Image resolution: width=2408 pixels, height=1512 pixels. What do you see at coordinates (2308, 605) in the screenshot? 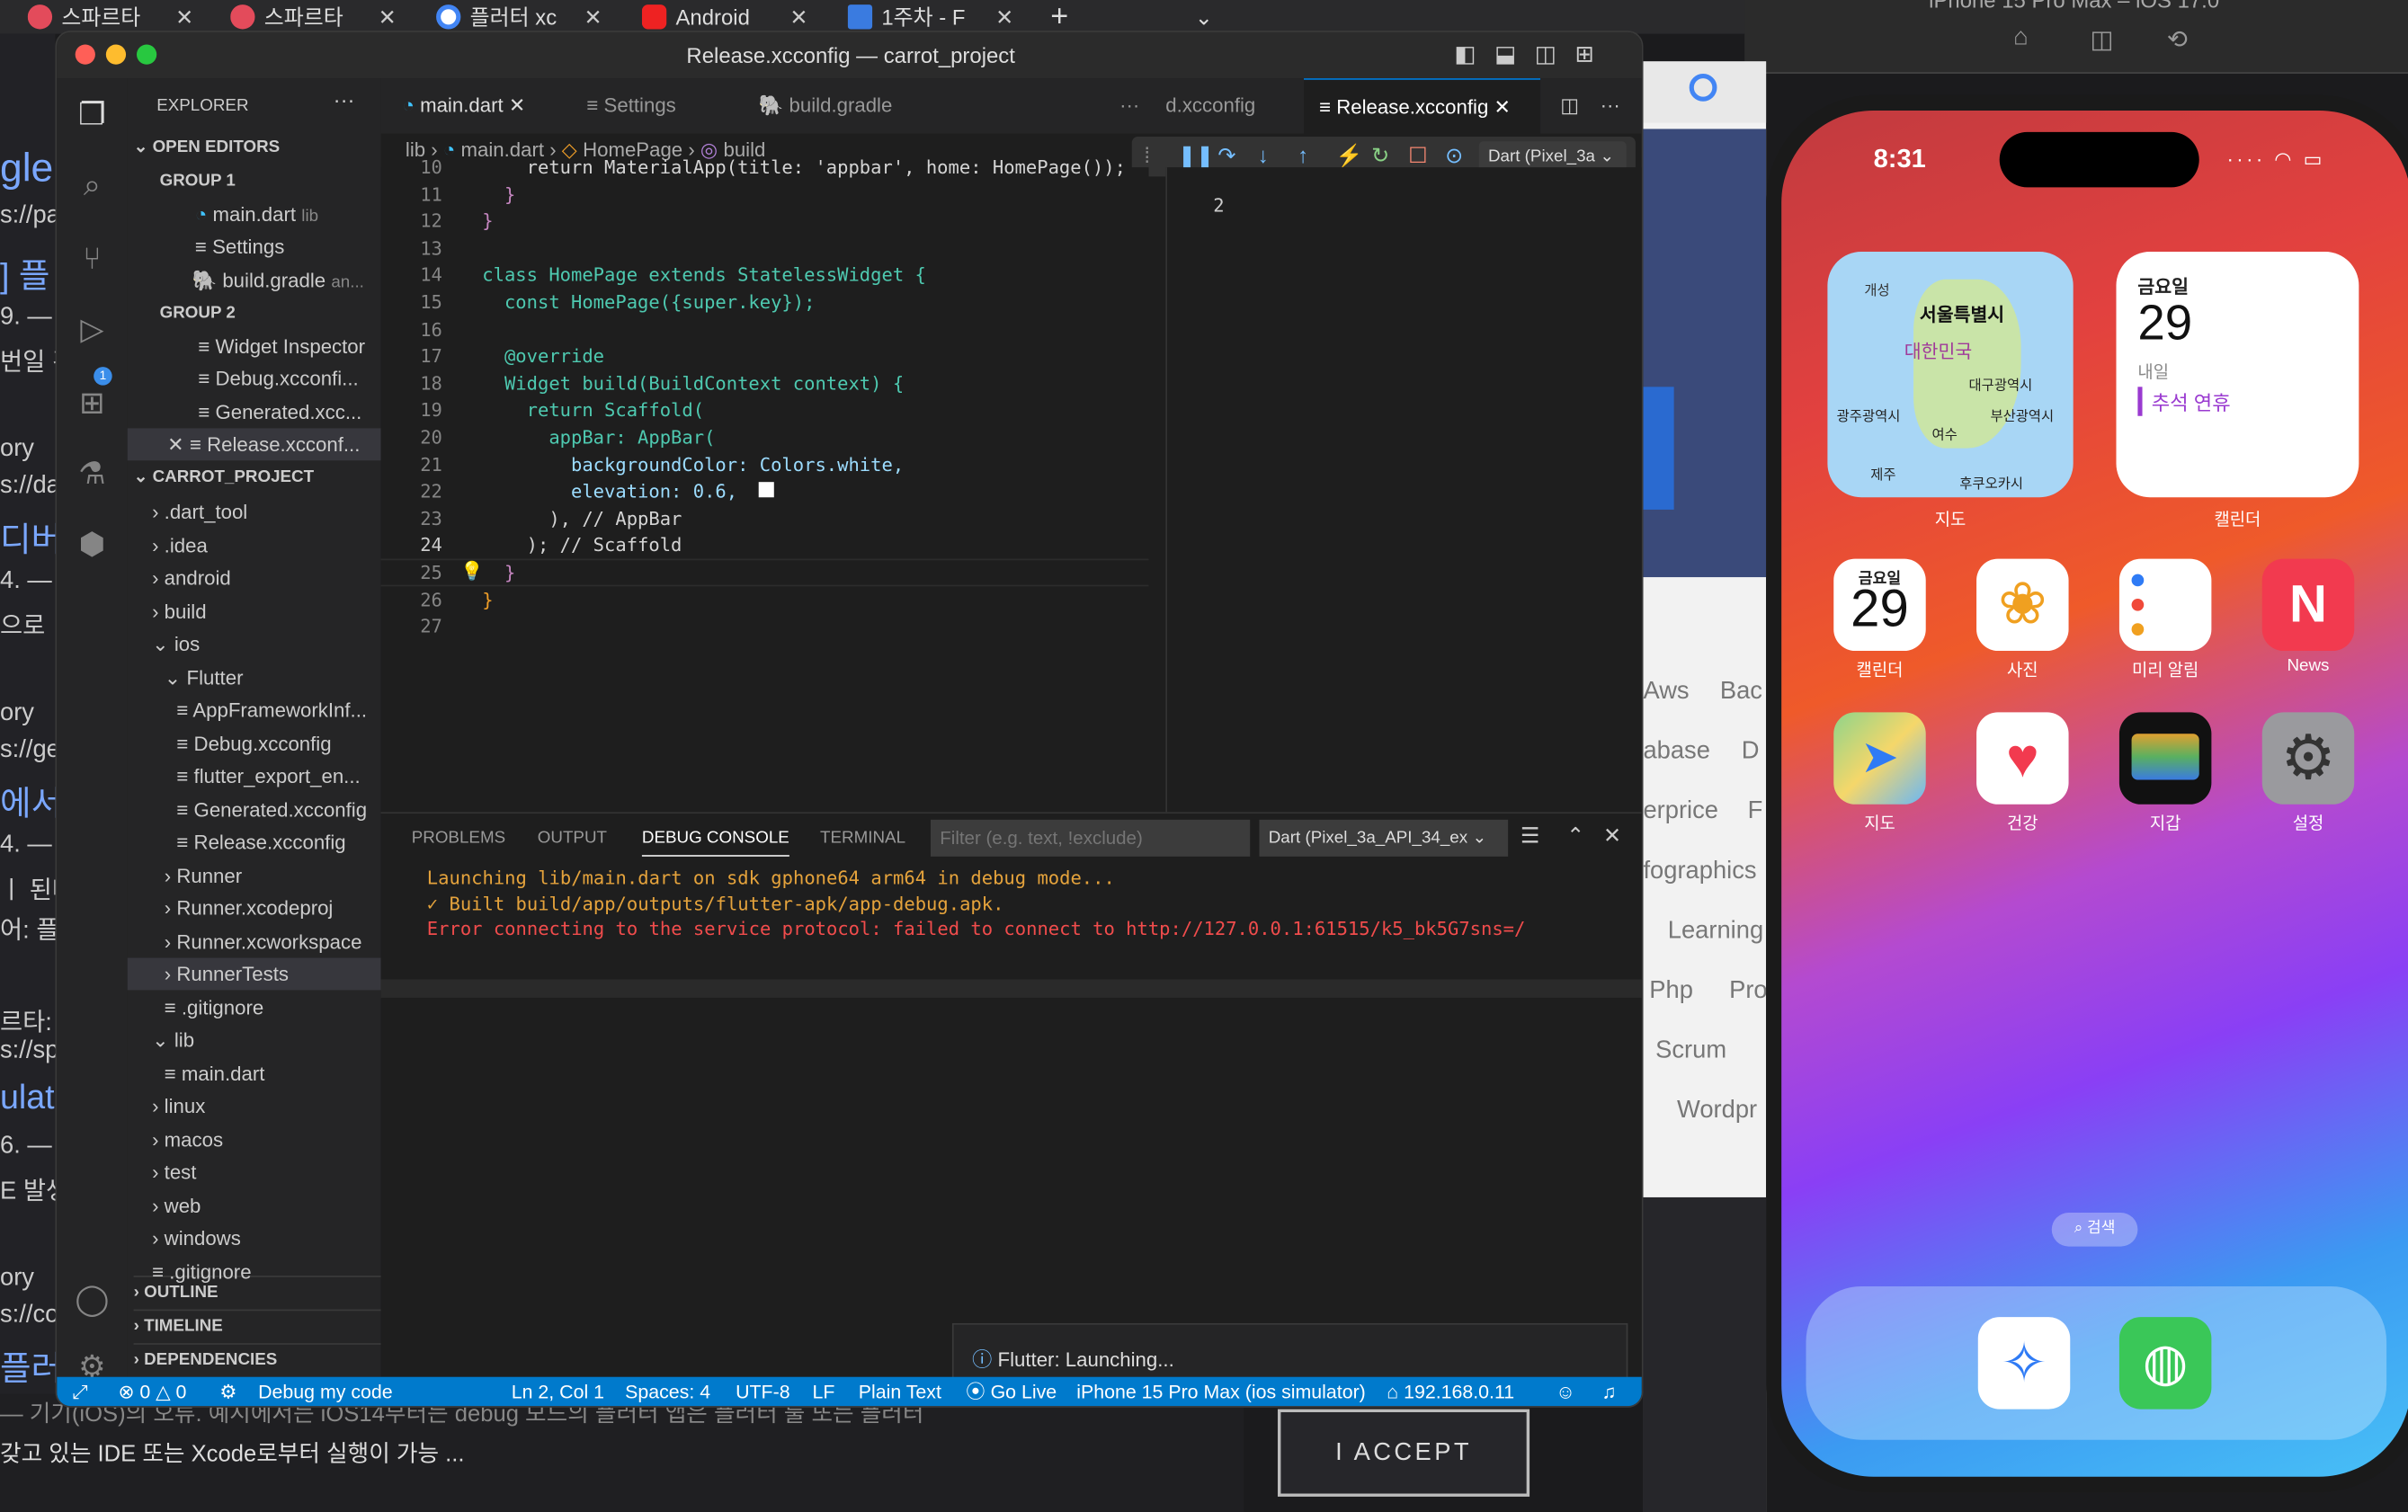
I see `news-icon: N` at bounding box center [2308, 605].